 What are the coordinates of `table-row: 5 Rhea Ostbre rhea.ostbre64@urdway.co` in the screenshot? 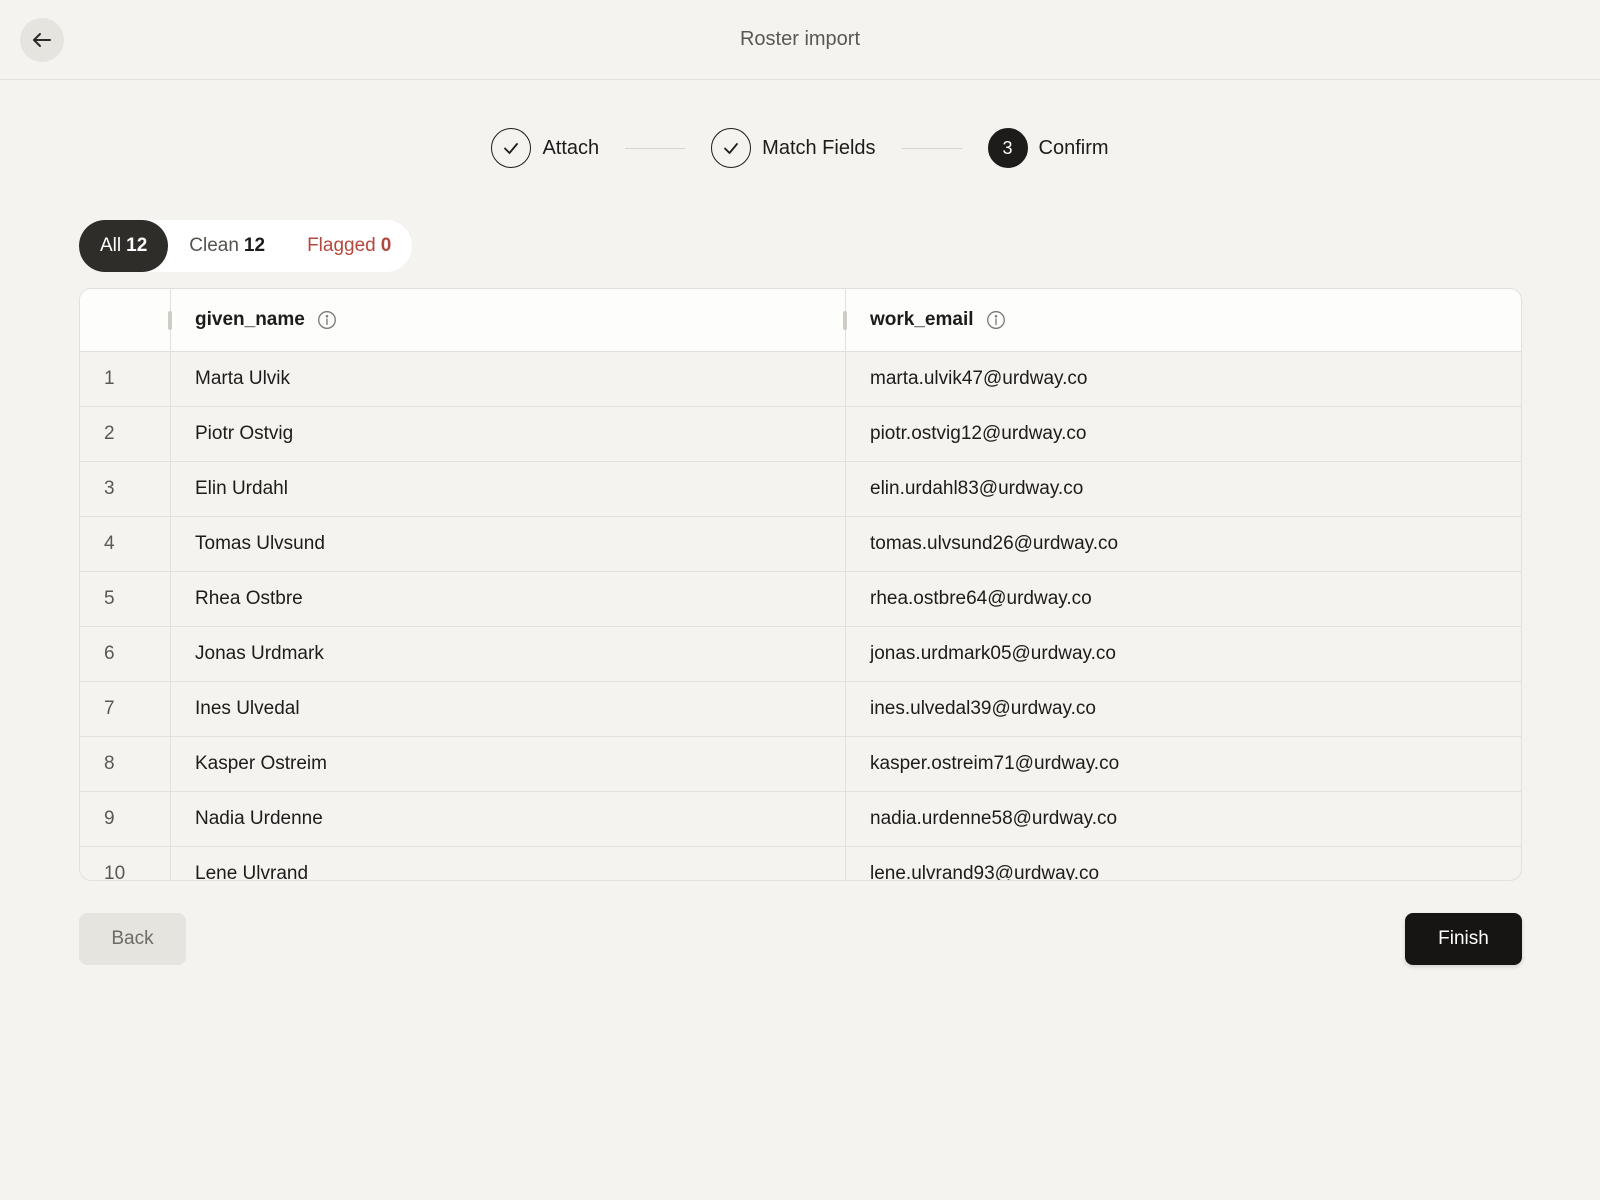 It's located at (800, 599).